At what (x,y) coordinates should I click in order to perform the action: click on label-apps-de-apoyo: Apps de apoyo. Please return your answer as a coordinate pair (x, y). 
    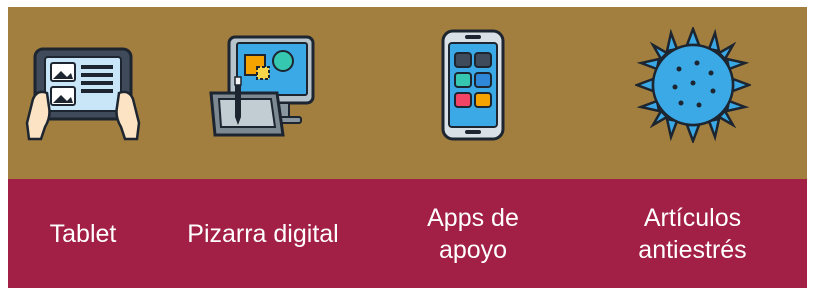
    Looking at the image, I should click on (473, 233).